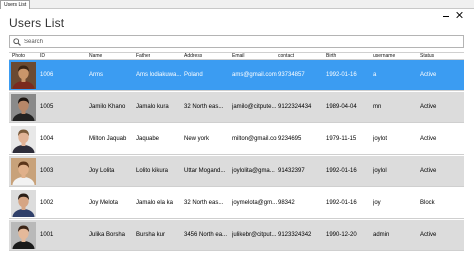  Describe the element at coordinates (384, 56) in the screenshot. I see `header-username: username` at that location.